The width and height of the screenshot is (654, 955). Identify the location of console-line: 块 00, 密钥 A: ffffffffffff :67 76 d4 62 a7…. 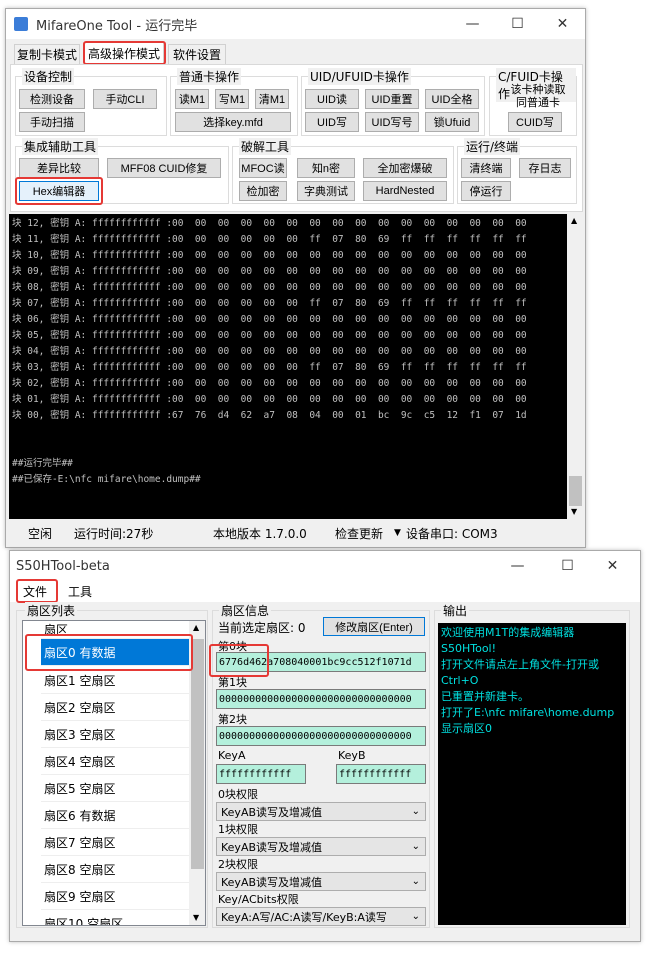
(269, 415).